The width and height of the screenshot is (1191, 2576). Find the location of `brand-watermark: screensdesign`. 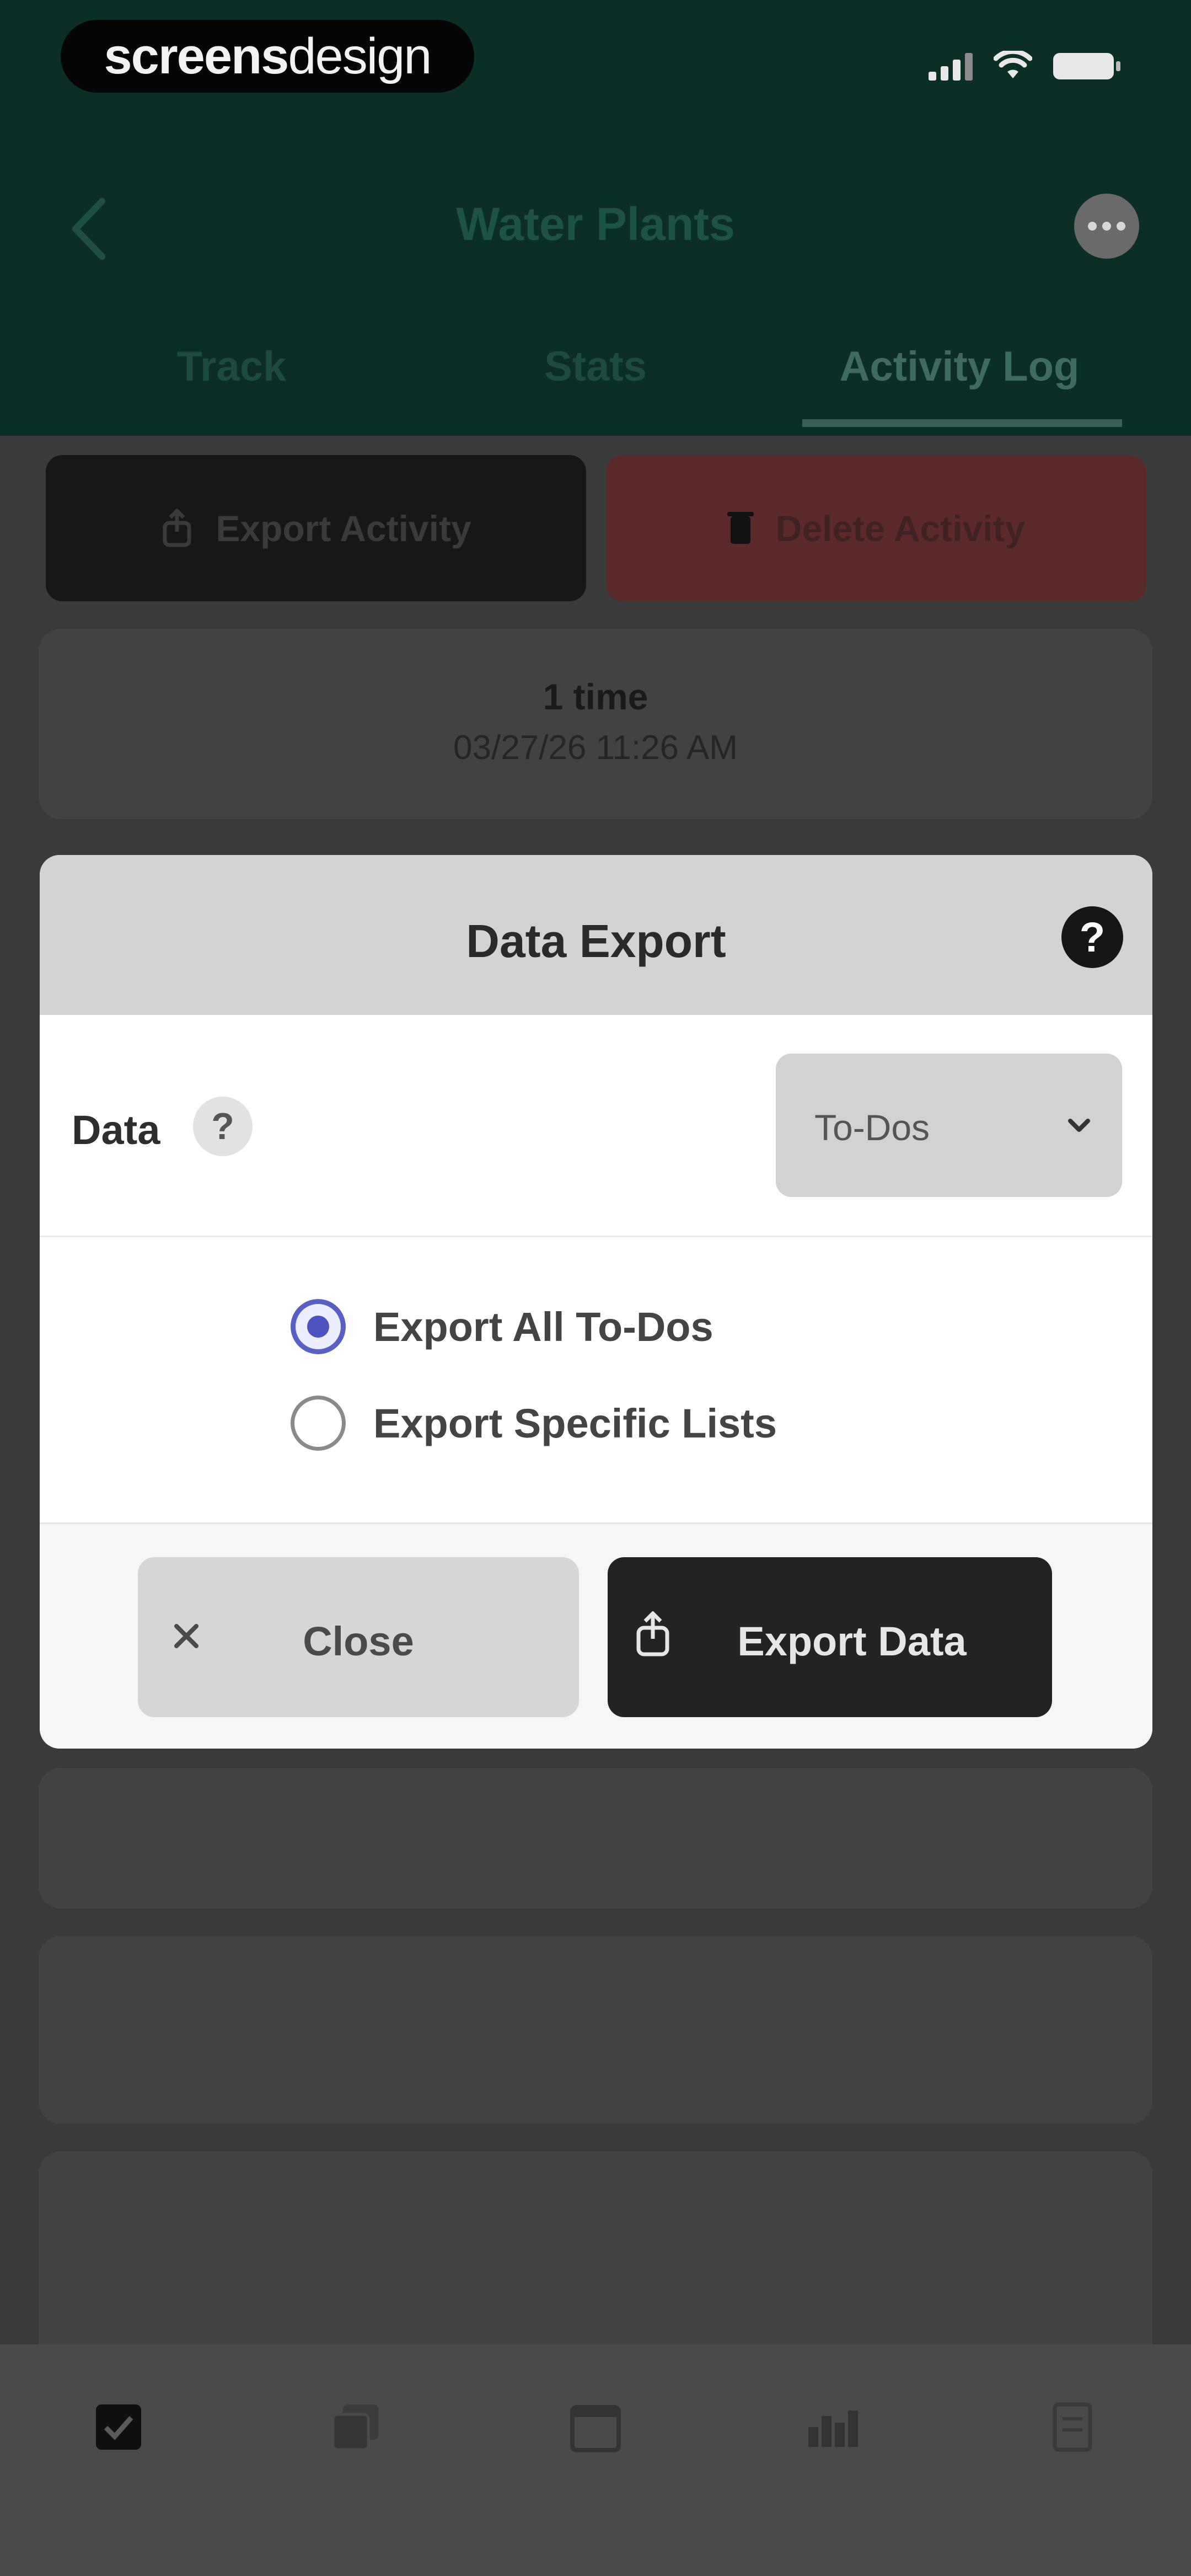

brand-watermark: screensdesign is located at coordinates (267, 56).